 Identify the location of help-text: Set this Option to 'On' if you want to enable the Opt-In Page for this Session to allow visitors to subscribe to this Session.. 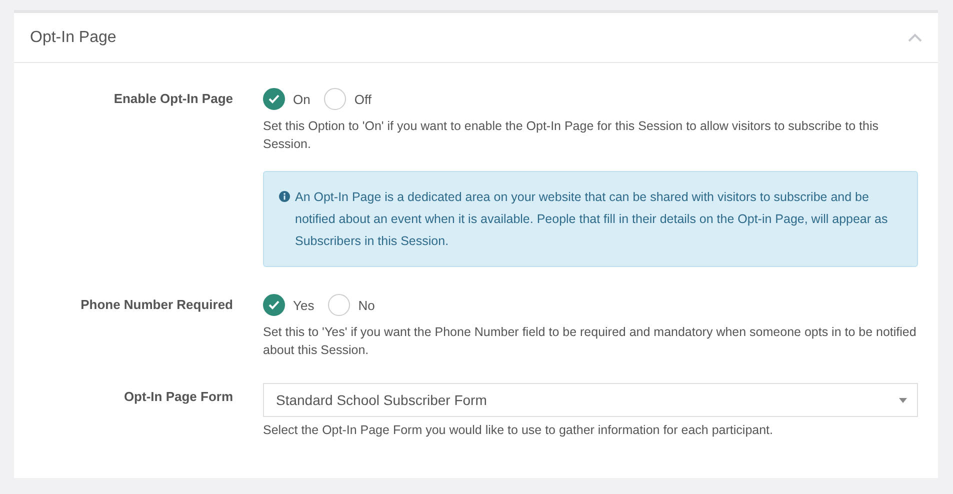
(571, 135).